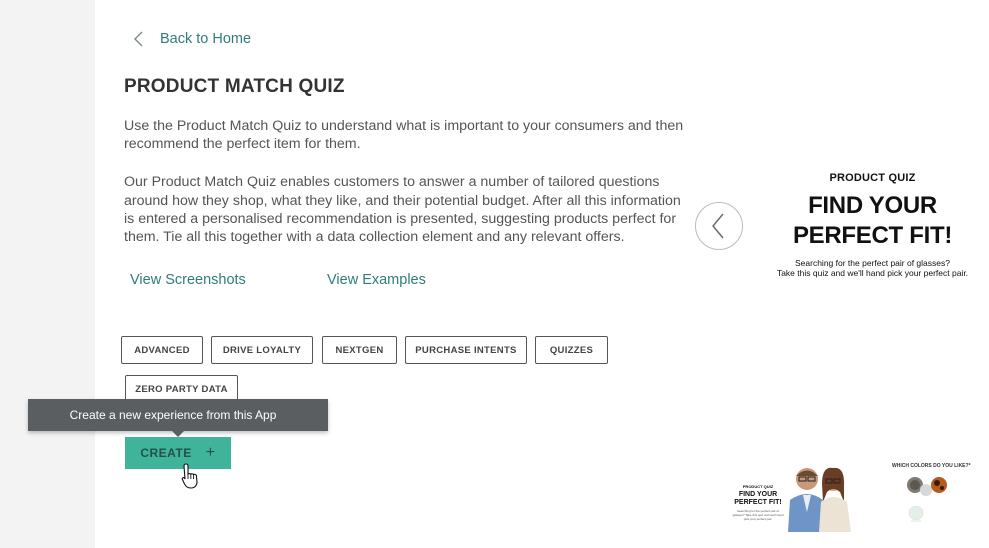 The height and width of the screenshot is (548, 989). I want to click on preview-headline-line: PERFECT FIT!, so click(872, 235).